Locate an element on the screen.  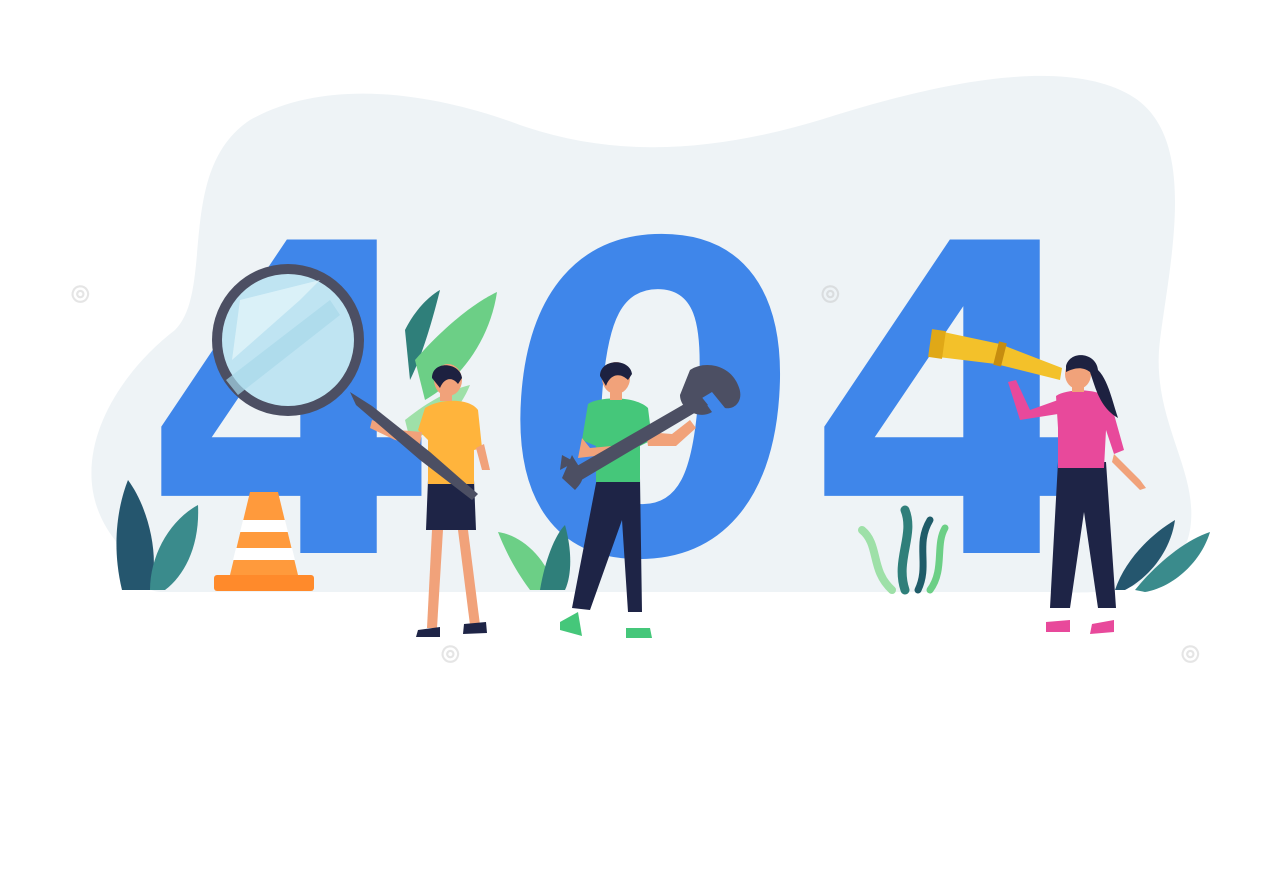
person-spyglass is located at coordinates (1077, 494).